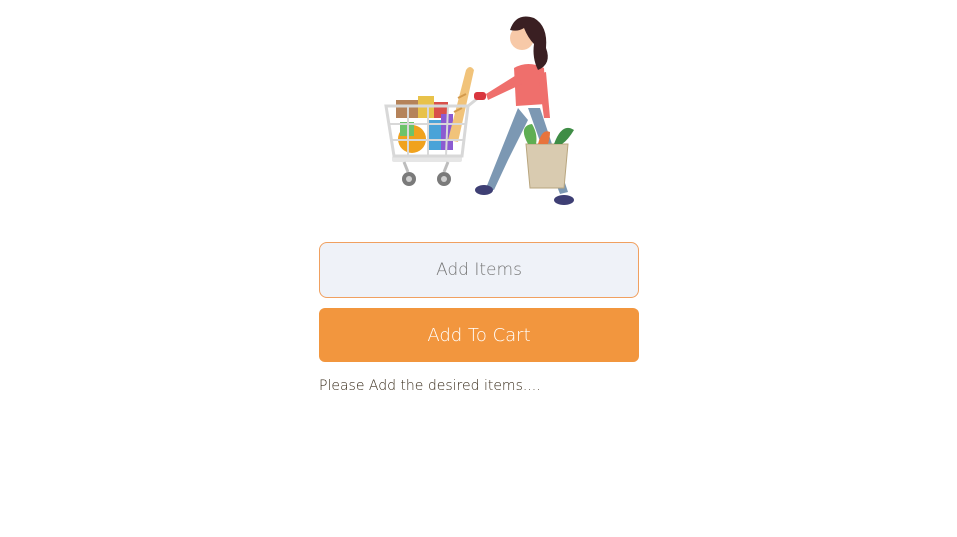  I want to click on shopping-illustration-icon, so click(479, 110).